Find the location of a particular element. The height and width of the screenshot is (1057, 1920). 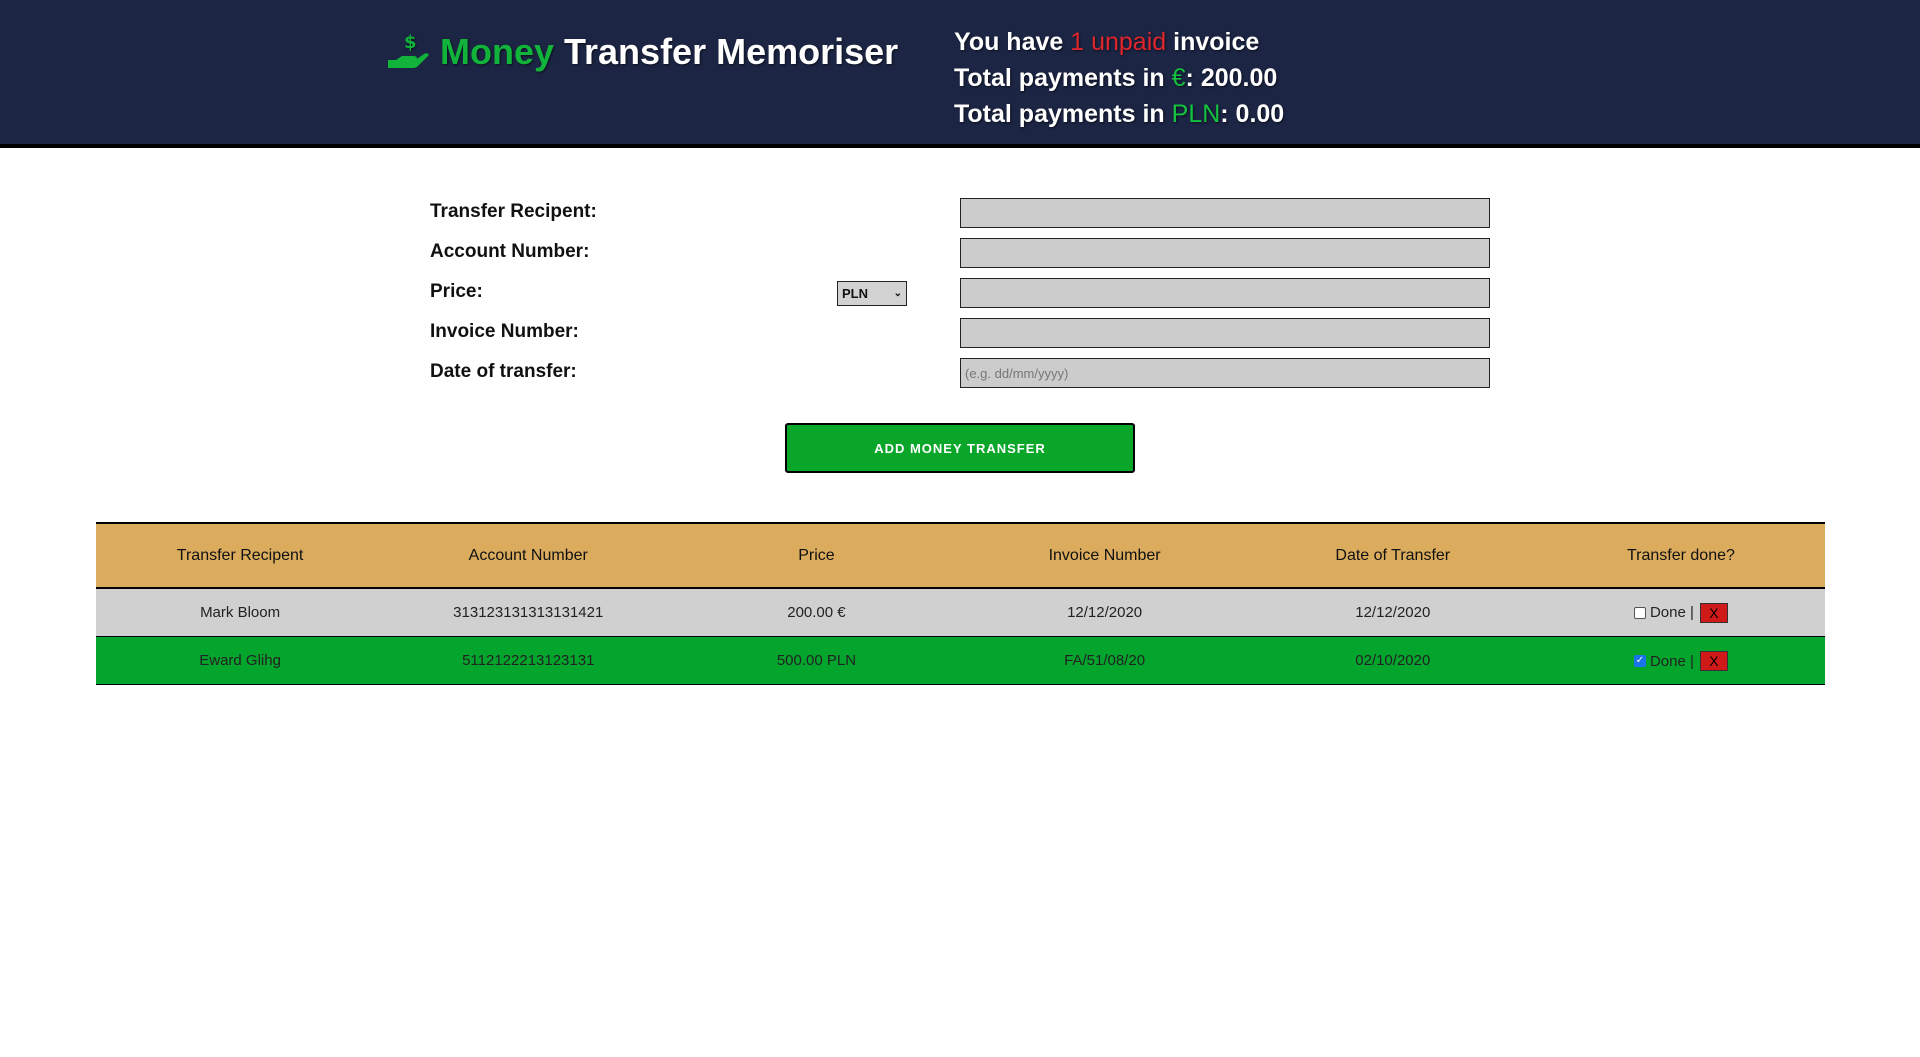

account-label: Account Number: is located at coordinates (510, 251).